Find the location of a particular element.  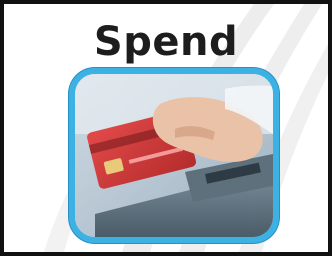

page-title: Spend is located at coordinates (166, 42).